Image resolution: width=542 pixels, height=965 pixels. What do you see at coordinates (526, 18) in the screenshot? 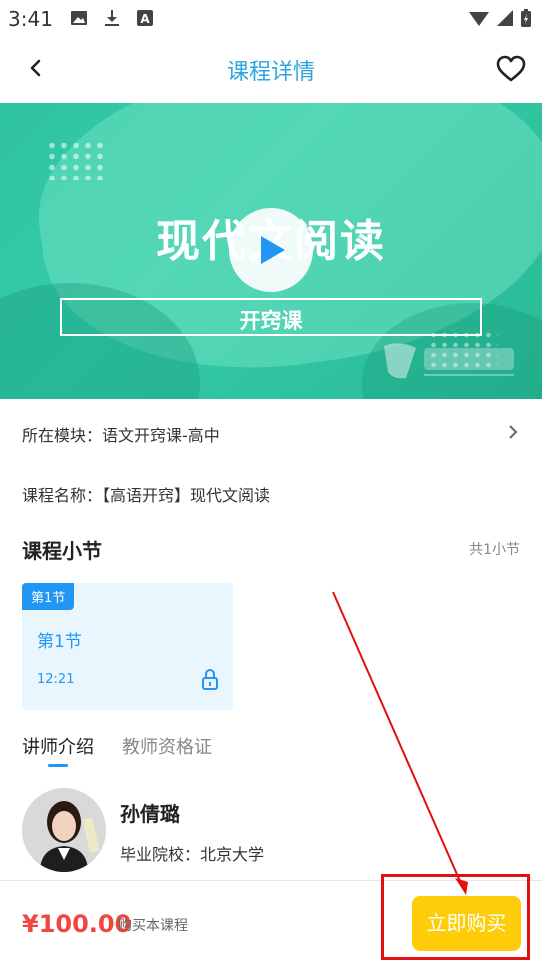
I see `battery-icon` at bounding box center [526, 18].